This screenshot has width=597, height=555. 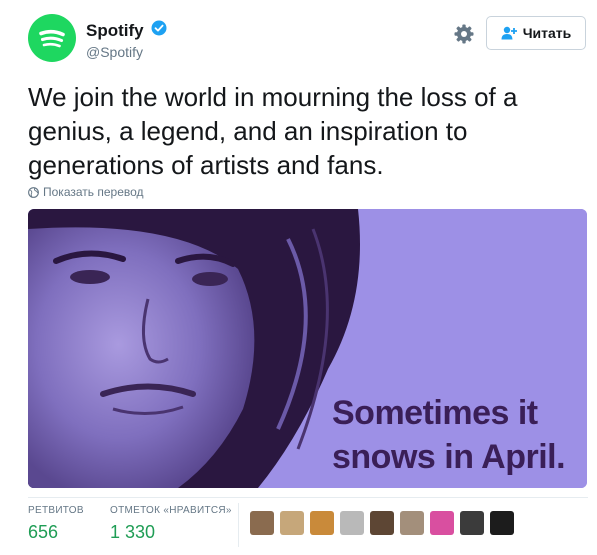 I want to click on spotify-avatar, so click(x=52, y=38).